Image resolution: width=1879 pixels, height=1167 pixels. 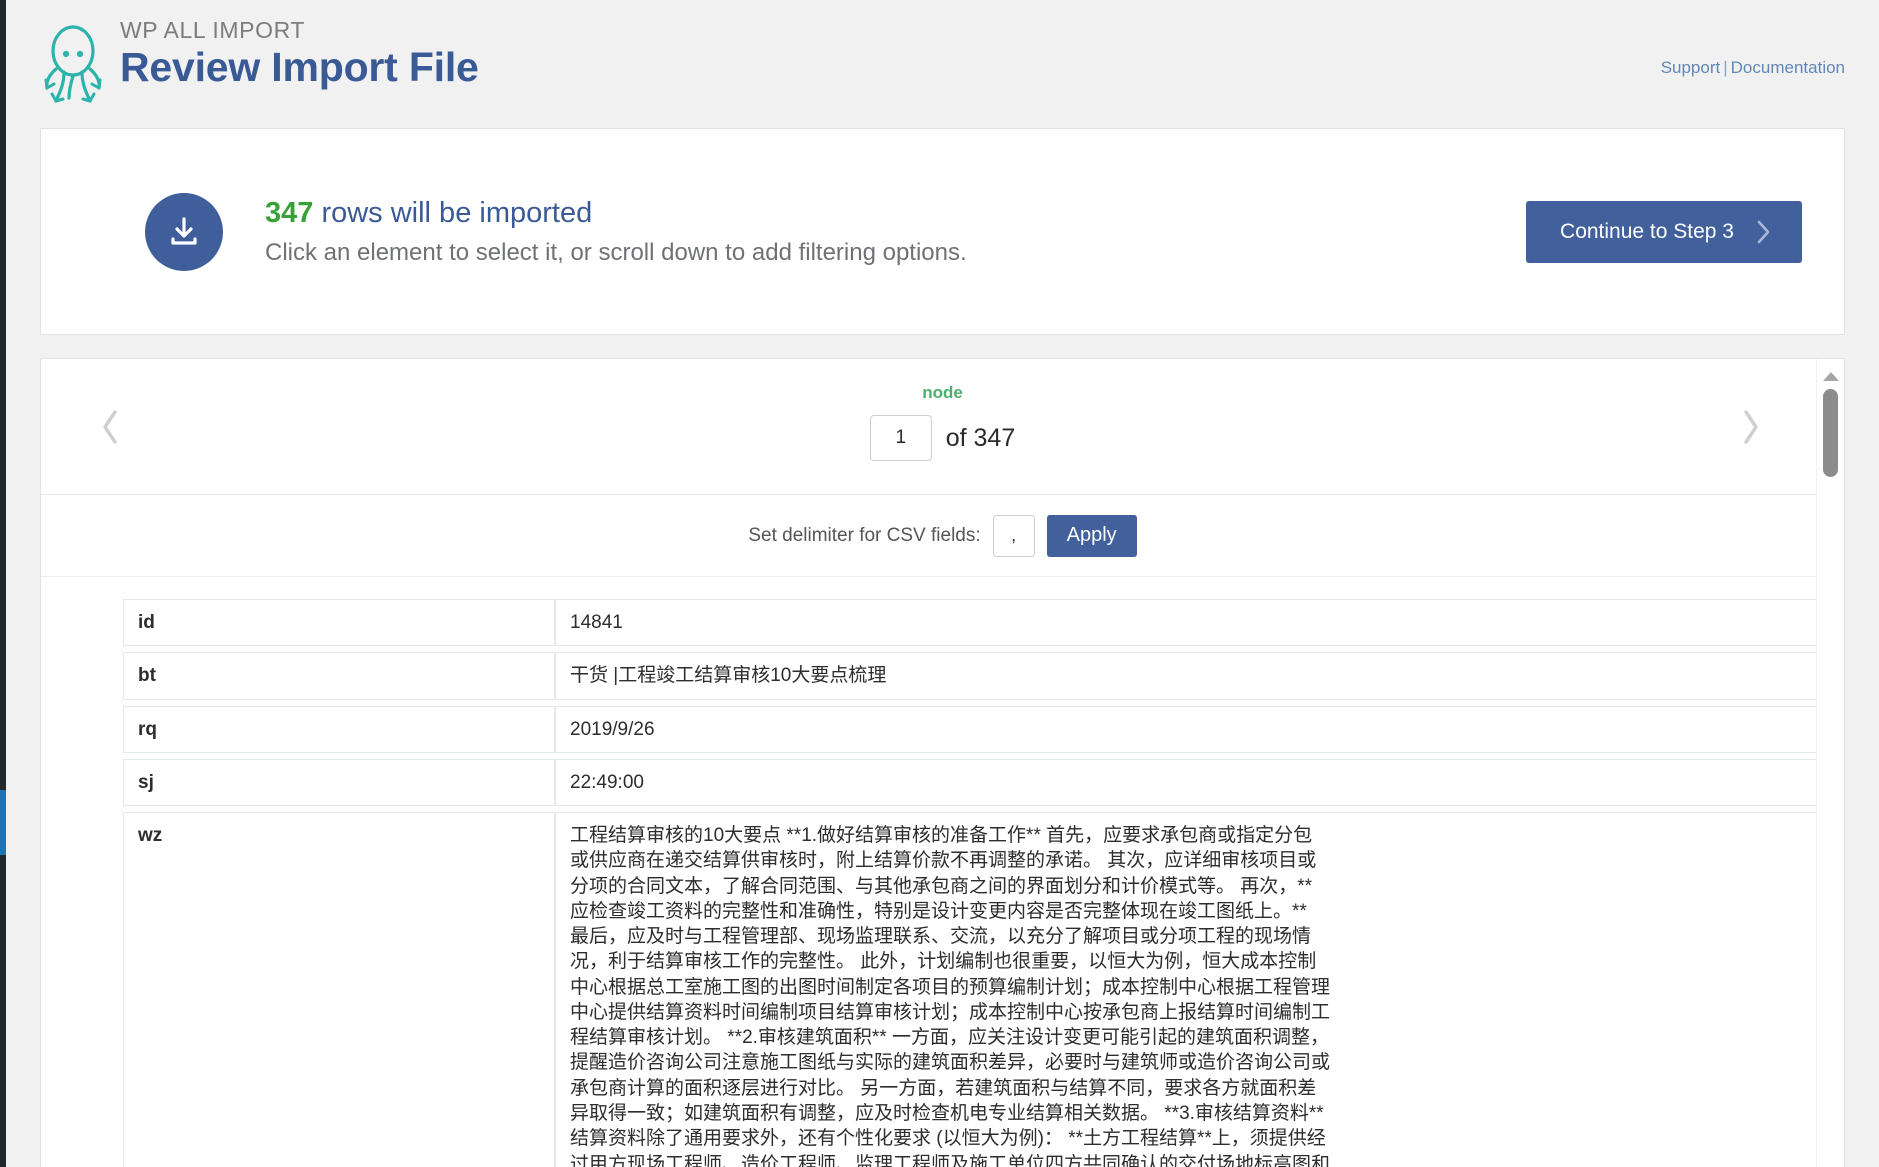 I want to click on scroll-thumb, so click(x=1830, y=433).